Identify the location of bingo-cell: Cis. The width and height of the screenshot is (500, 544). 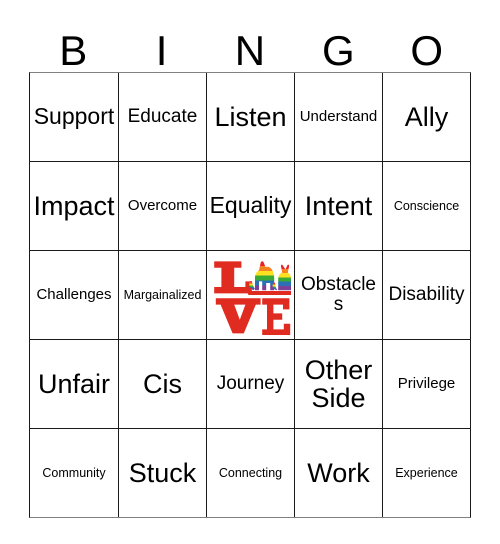
(162, 384).